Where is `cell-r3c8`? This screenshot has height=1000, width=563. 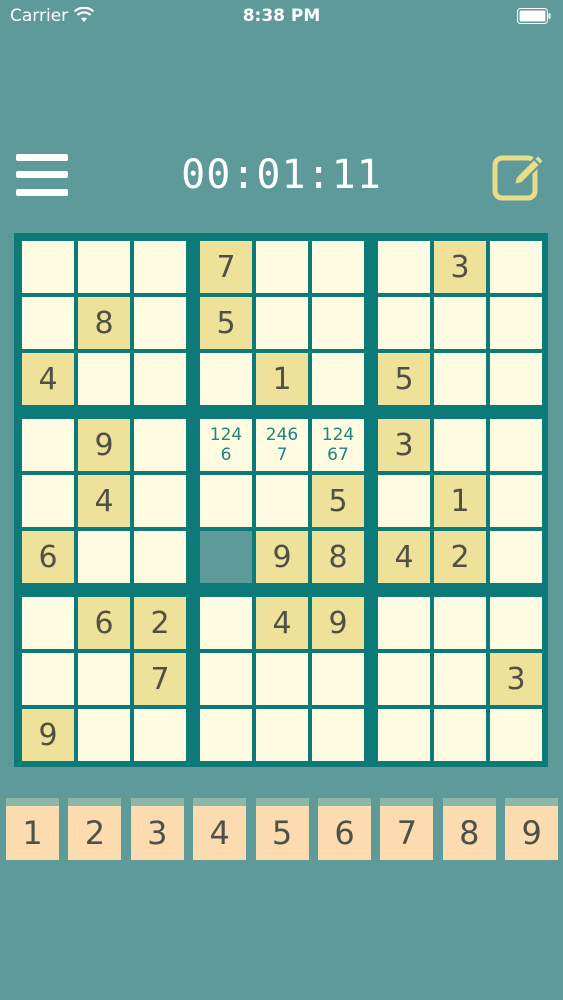
cell-r3c8 is located at coordinates (460, 379).